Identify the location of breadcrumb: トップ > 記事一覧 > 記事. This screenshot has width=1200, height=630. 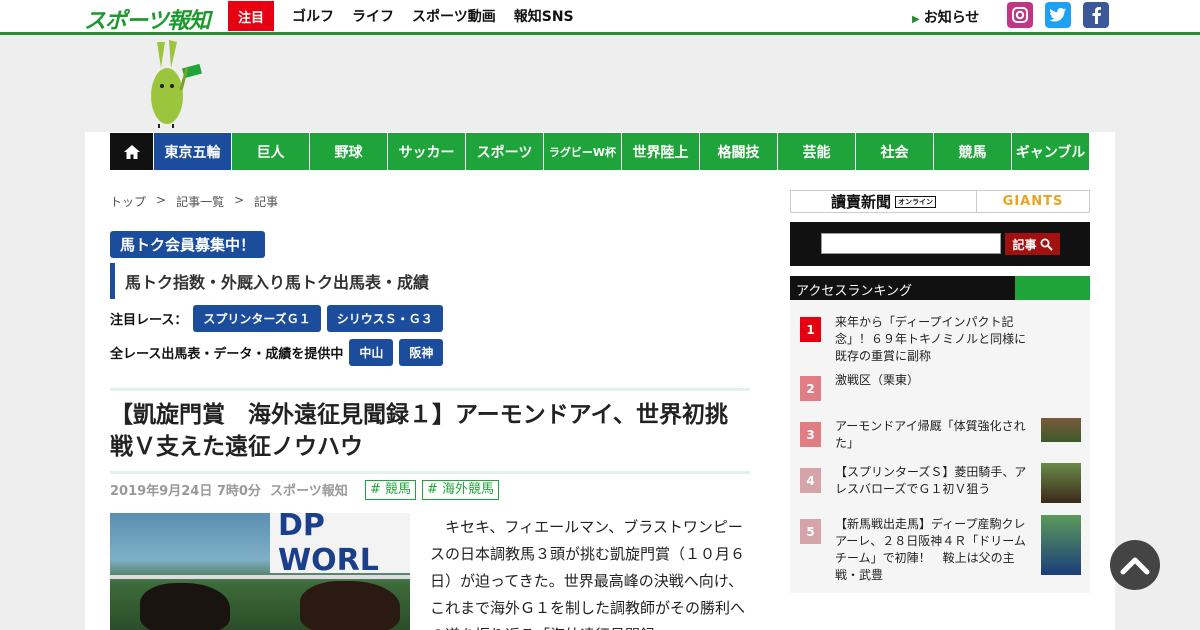
(194, 201).